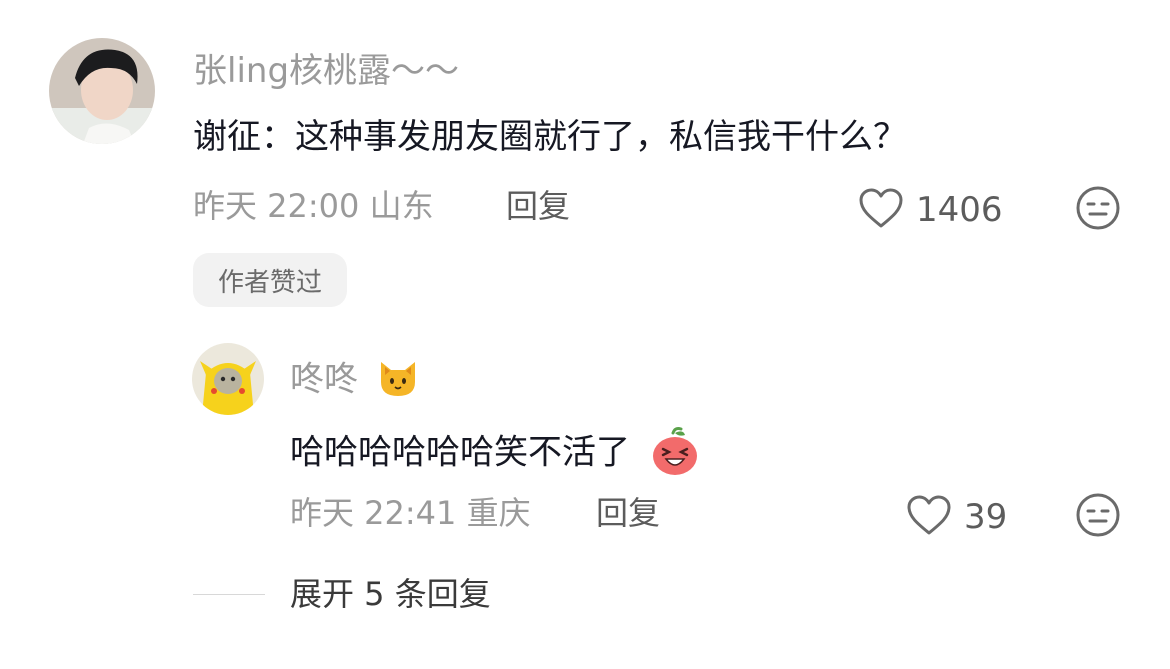 The image size is (1170, 669). Describe the element at coordinates (538, 206) in the screenshot. I see `comment-reply-button: 回复` at that location.